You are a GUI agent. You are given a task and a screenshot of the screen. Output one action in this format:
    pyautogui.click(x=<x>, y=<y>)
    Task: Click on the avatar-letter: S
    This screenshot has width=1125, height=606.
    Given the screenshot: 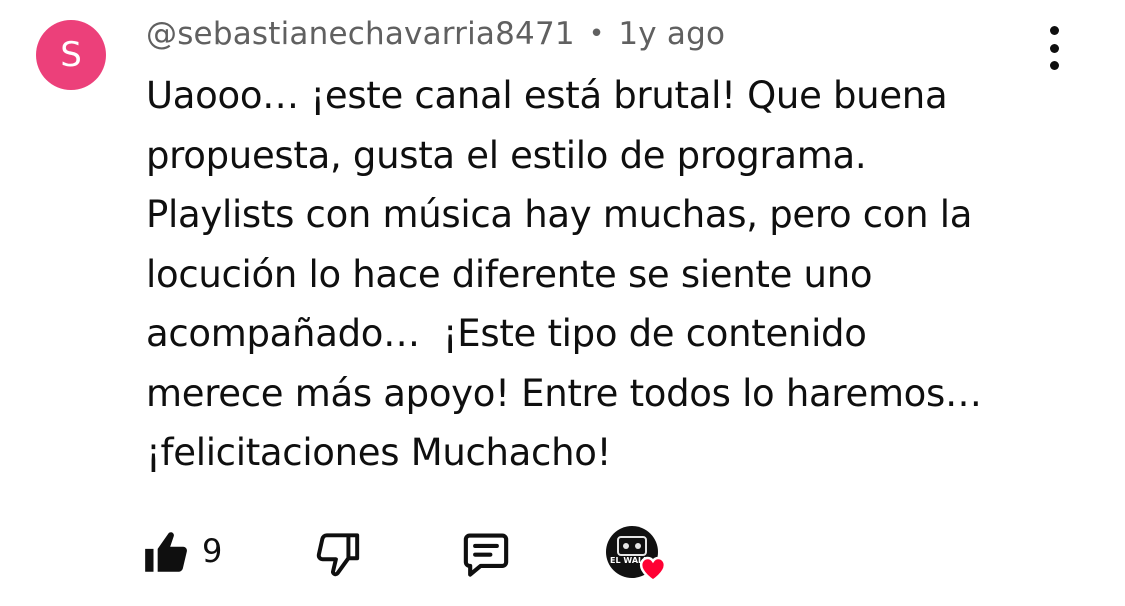 What is the action you would take?
    pyautogui.click(x=71, y=55)
    